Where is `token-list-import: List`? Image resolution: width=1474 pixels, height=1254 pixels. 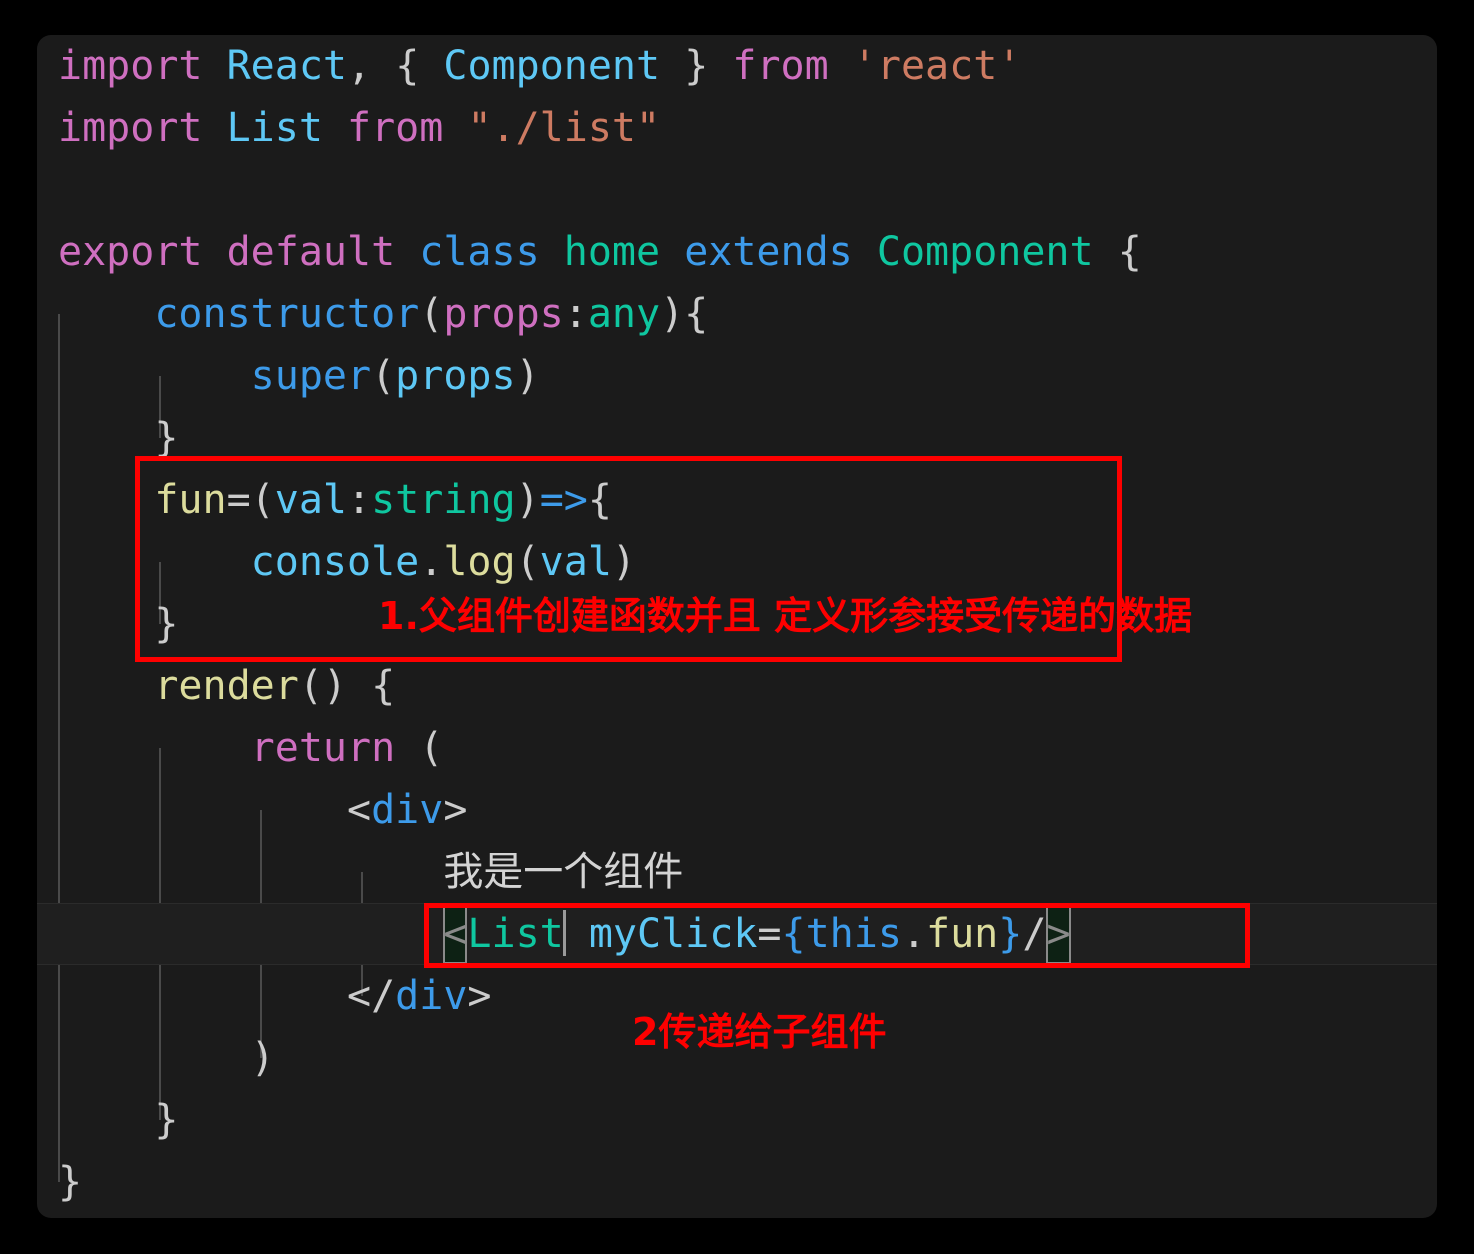
token-list-import: List is located at coordinates (274, 128).